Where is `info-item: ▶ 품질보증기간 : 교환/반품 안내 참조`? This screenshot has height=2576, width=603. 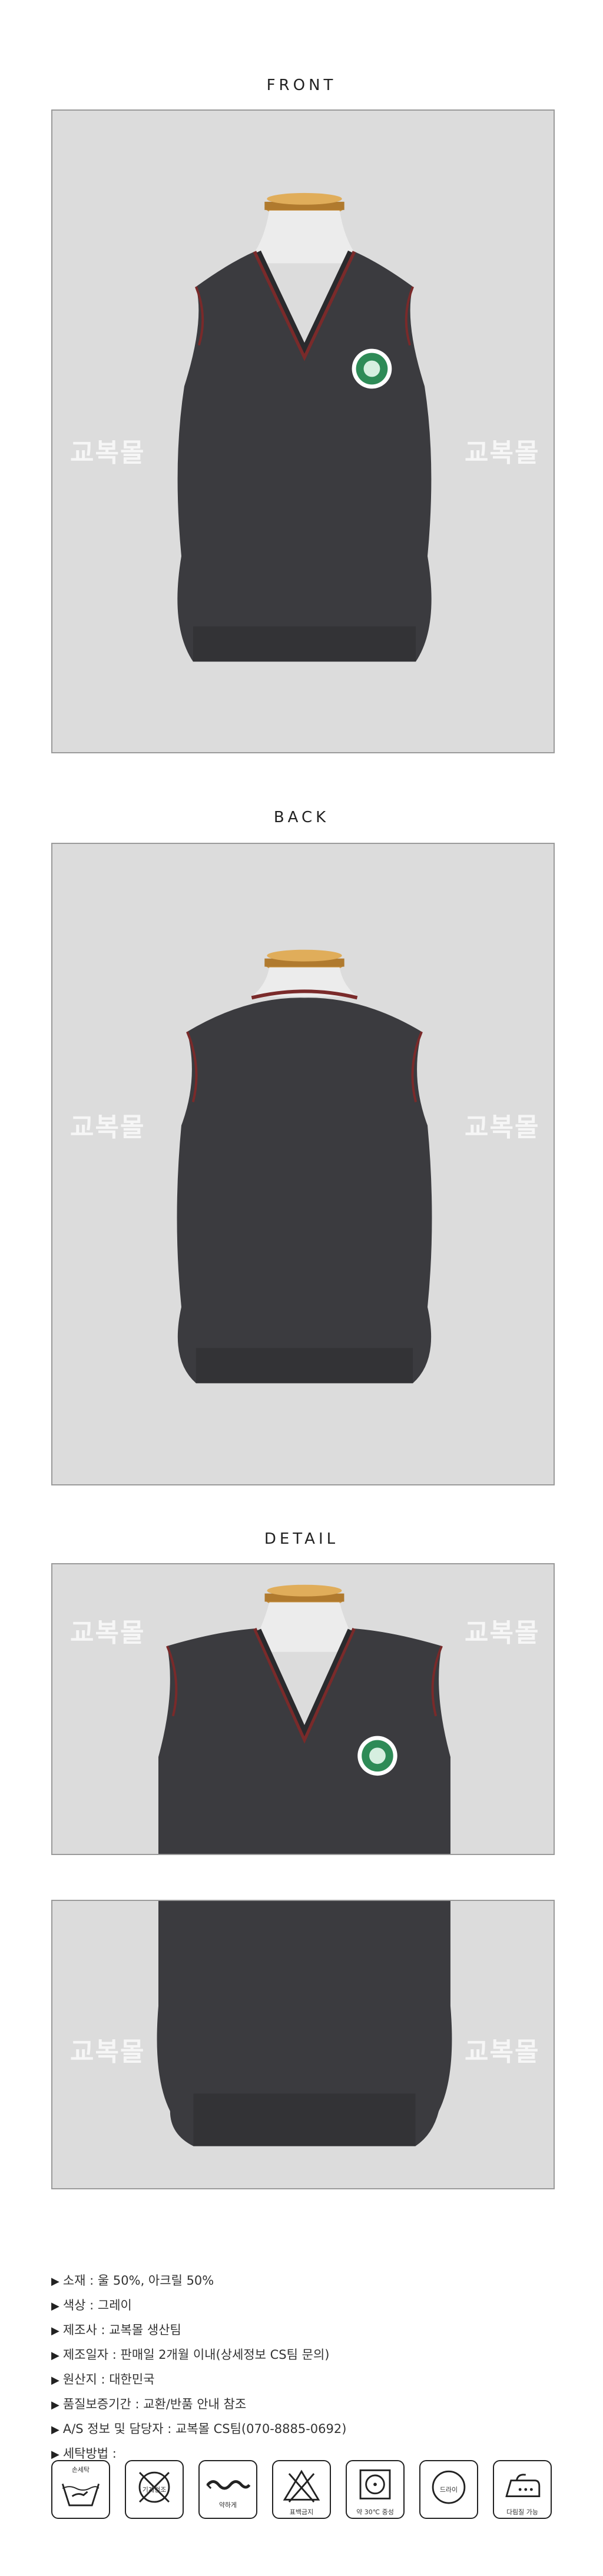 info-item: ▶ 품질보증기간 : 교환/반품 안내 참조 is located at coordinates (304, 2404).